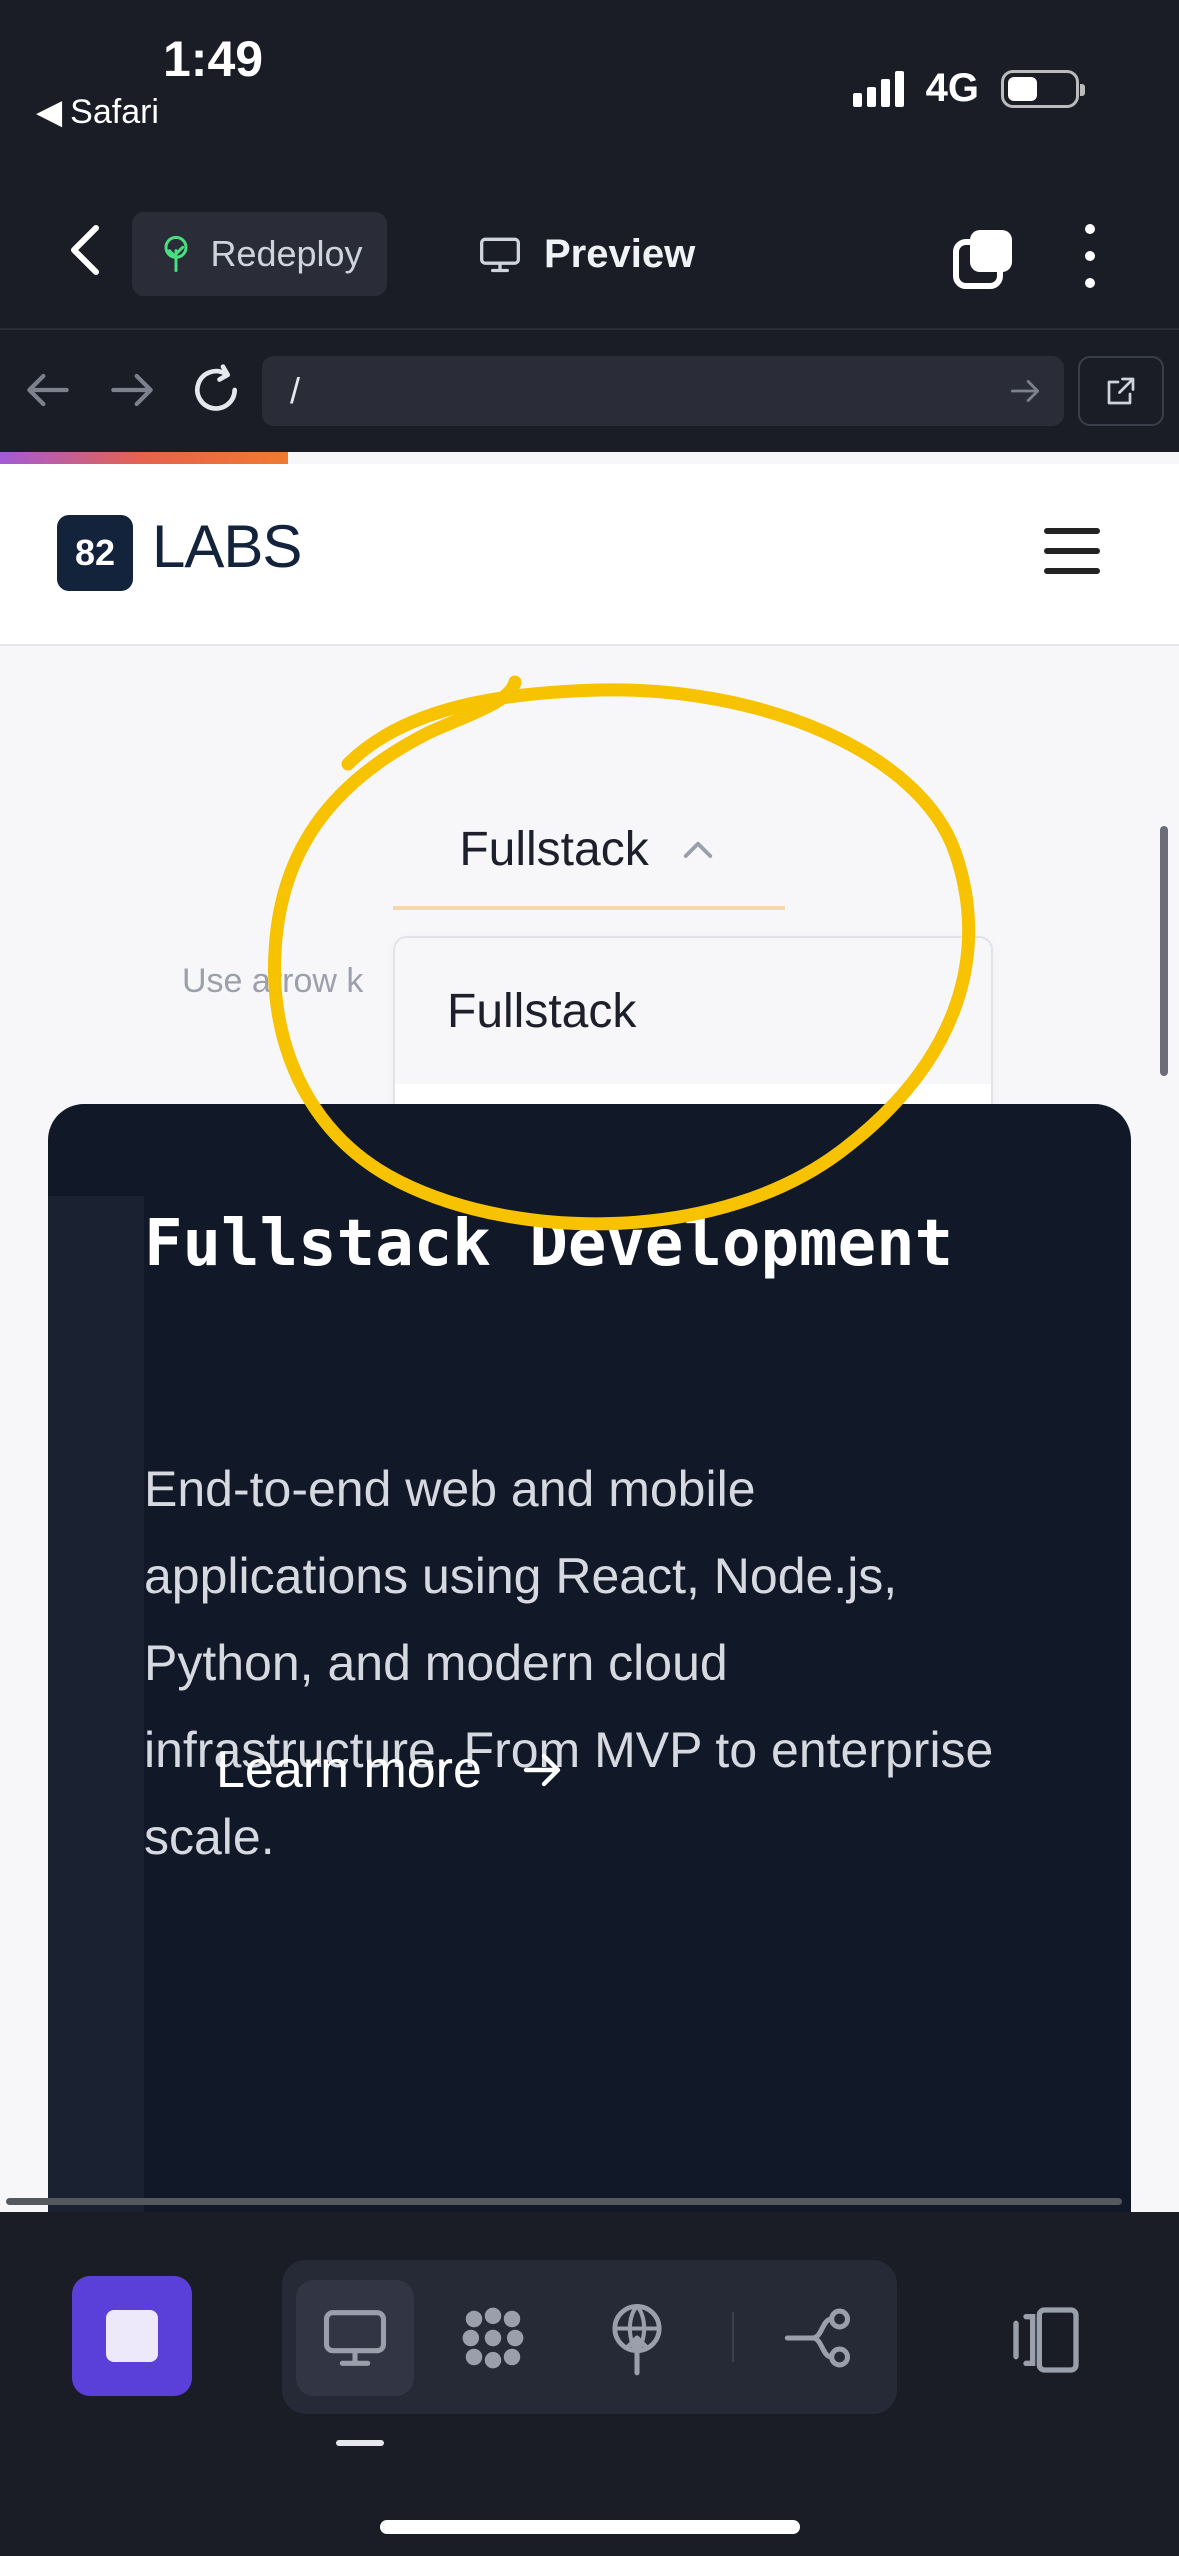 Image resolution: width=1179 pixels, height=2556 pixels. I want to click on select-value: Fullstack, so click(554, 849).